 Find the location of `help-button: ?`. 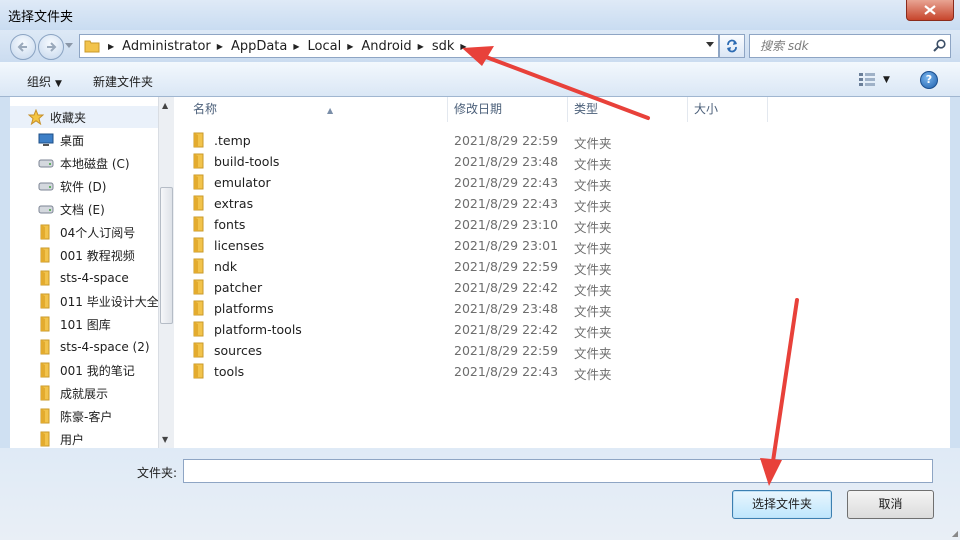

help-button: ? is located at coordinates (929, 80).